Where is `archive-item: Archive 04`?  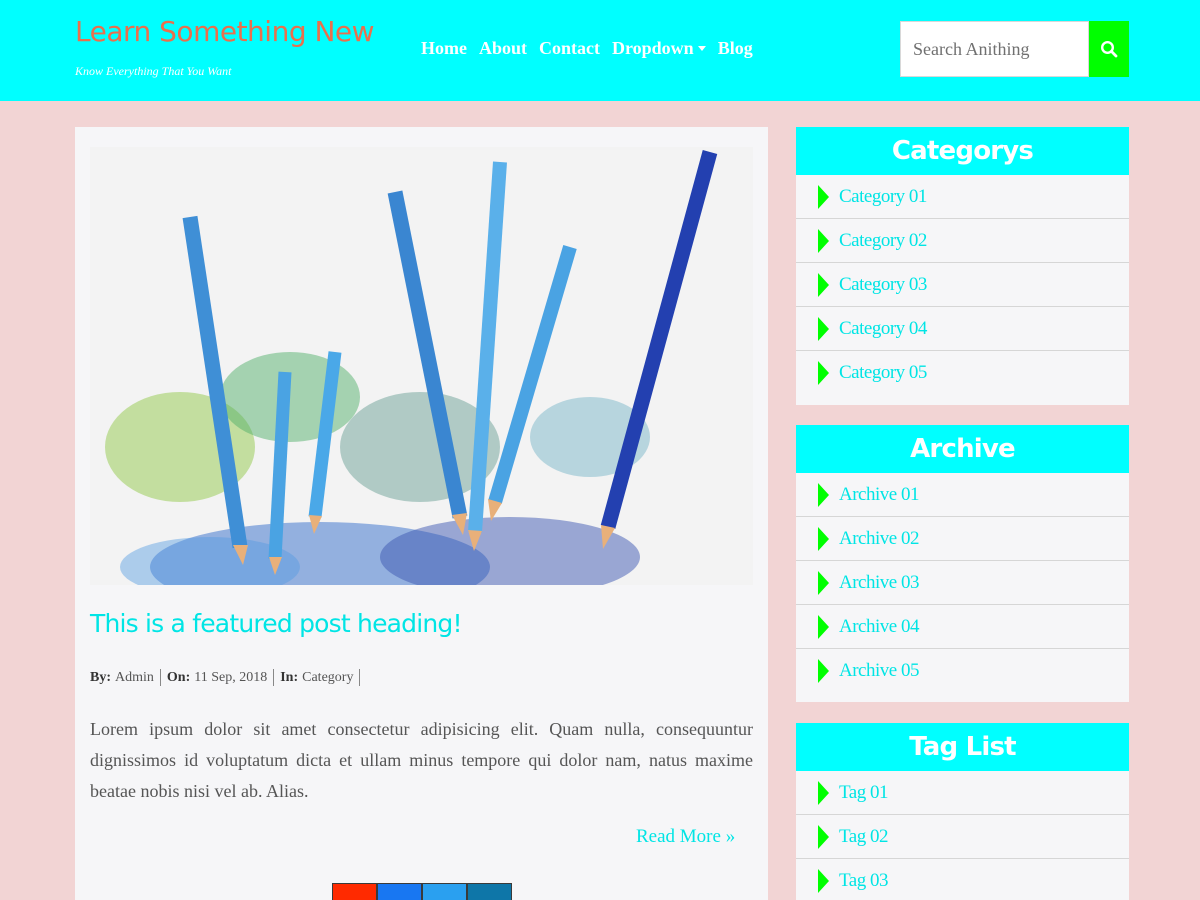
archive-item: Archive 04 is located at coordinates (962, 627).